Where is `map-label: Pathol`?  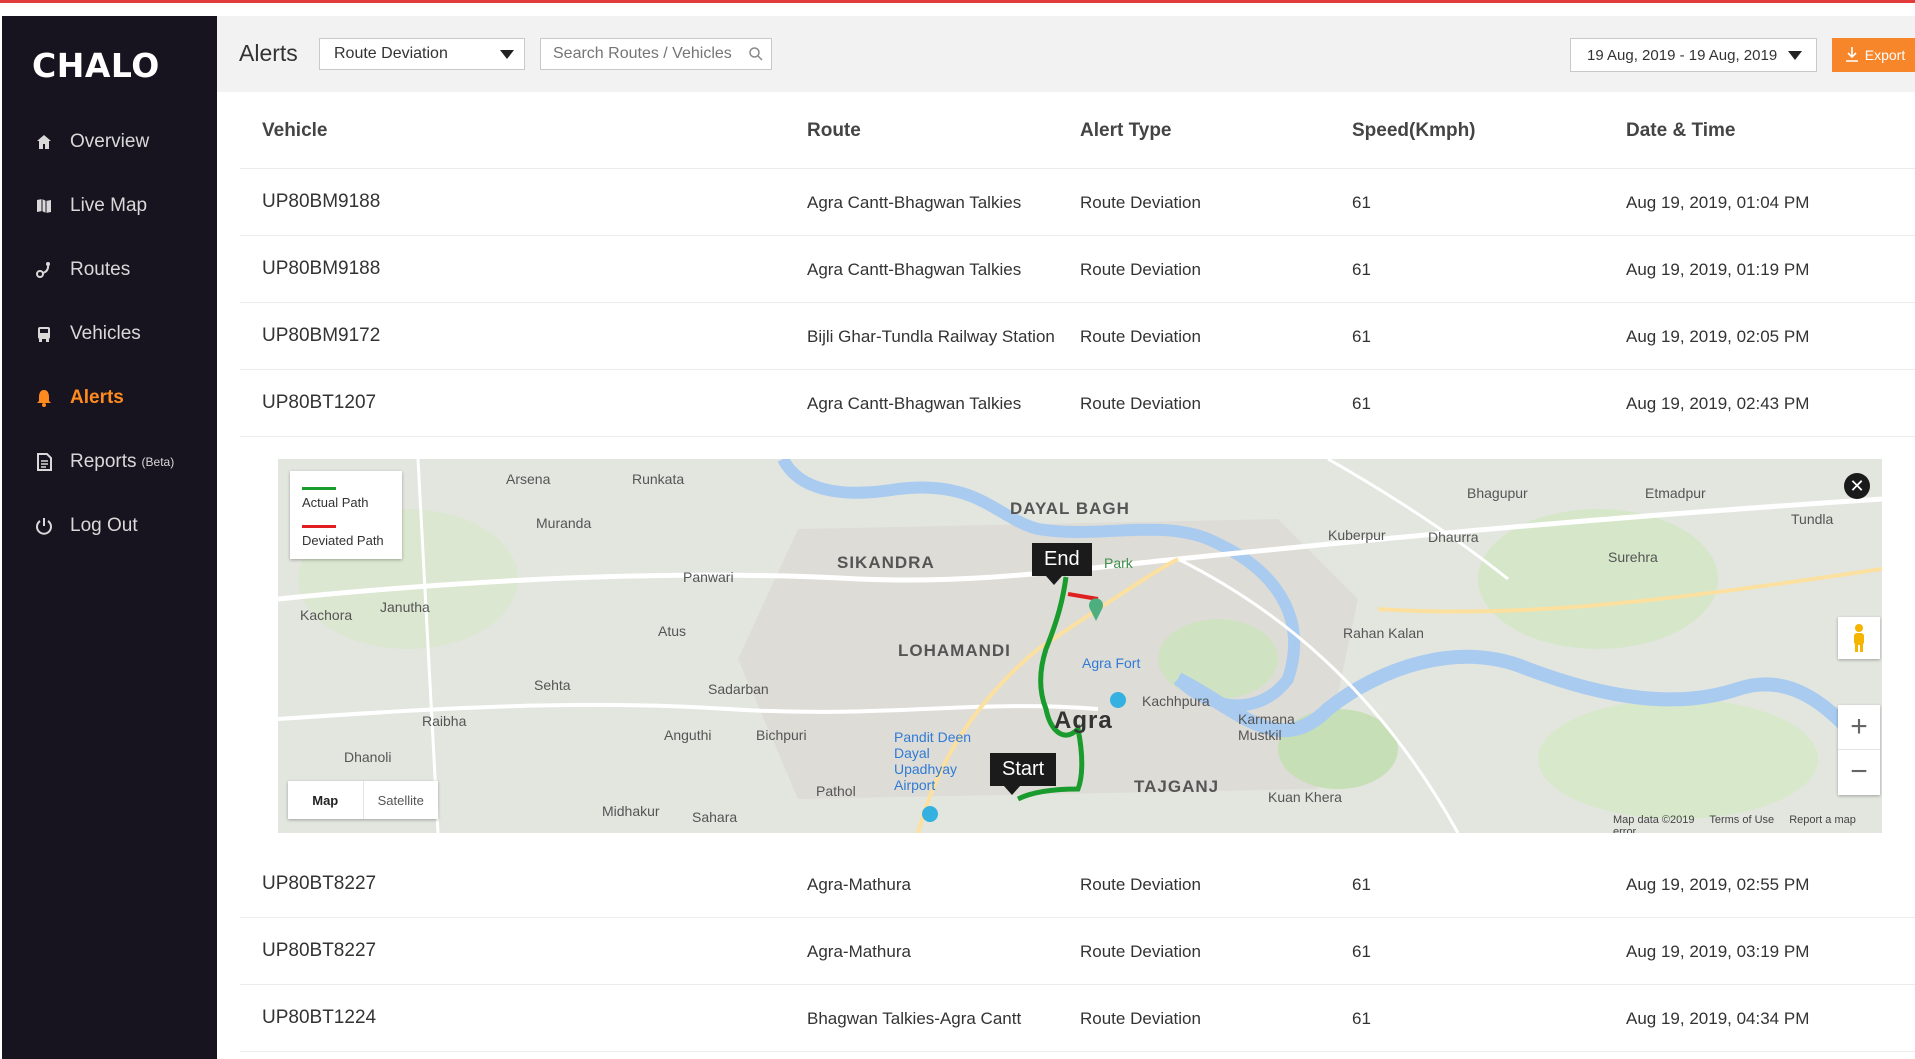 map-label: Pathol is located at coordinates (836, 791).